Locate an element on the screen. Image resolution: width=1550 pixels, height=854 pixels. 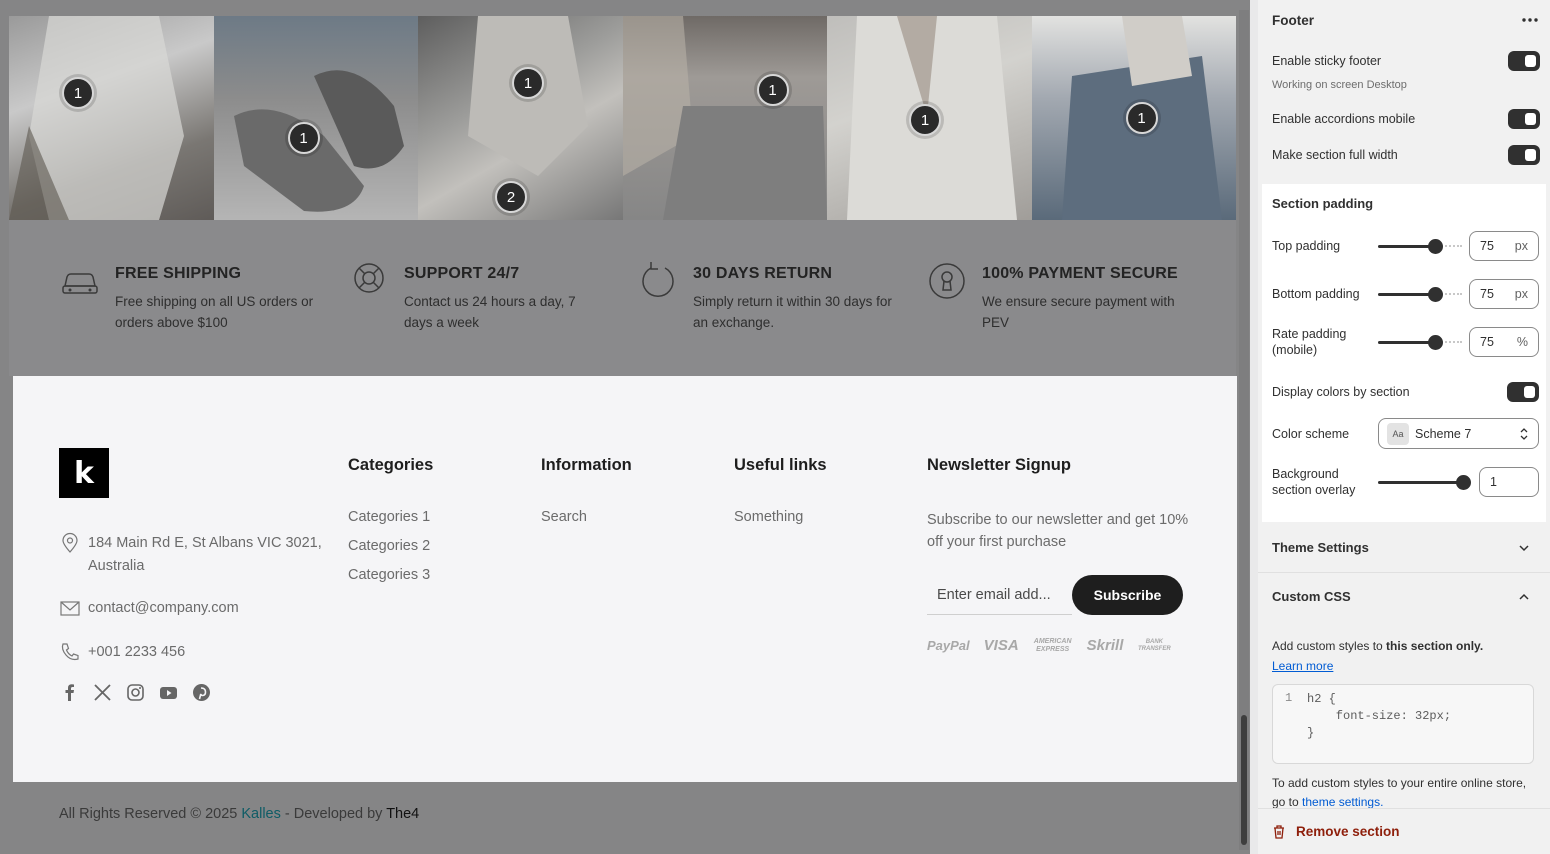
hotspot-marker: 2 is located at coordinates (511, 197).